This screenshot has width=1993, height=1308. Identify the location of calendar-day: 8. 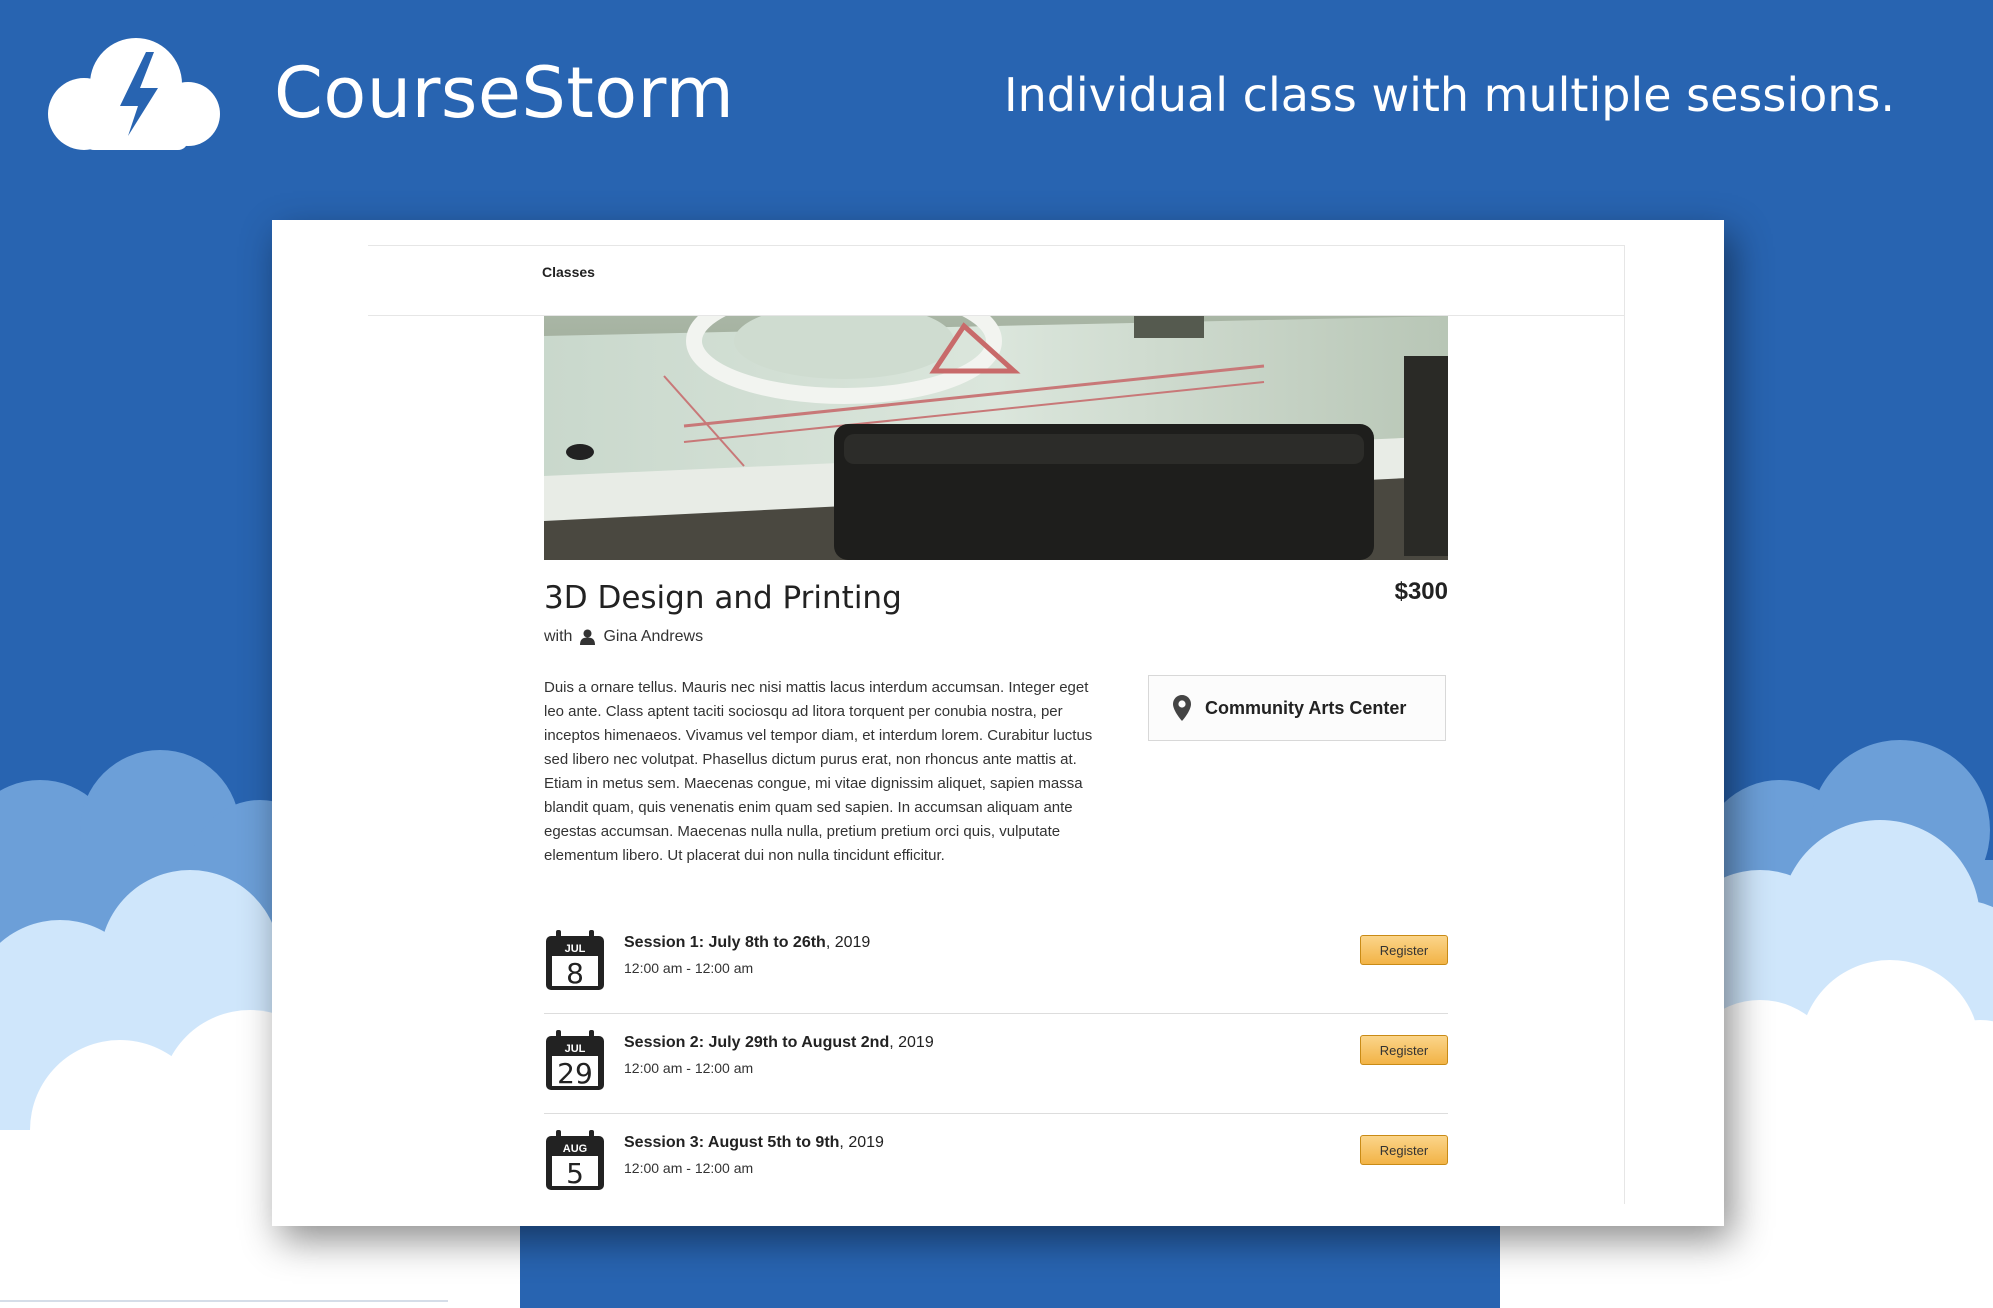
(575, 973).